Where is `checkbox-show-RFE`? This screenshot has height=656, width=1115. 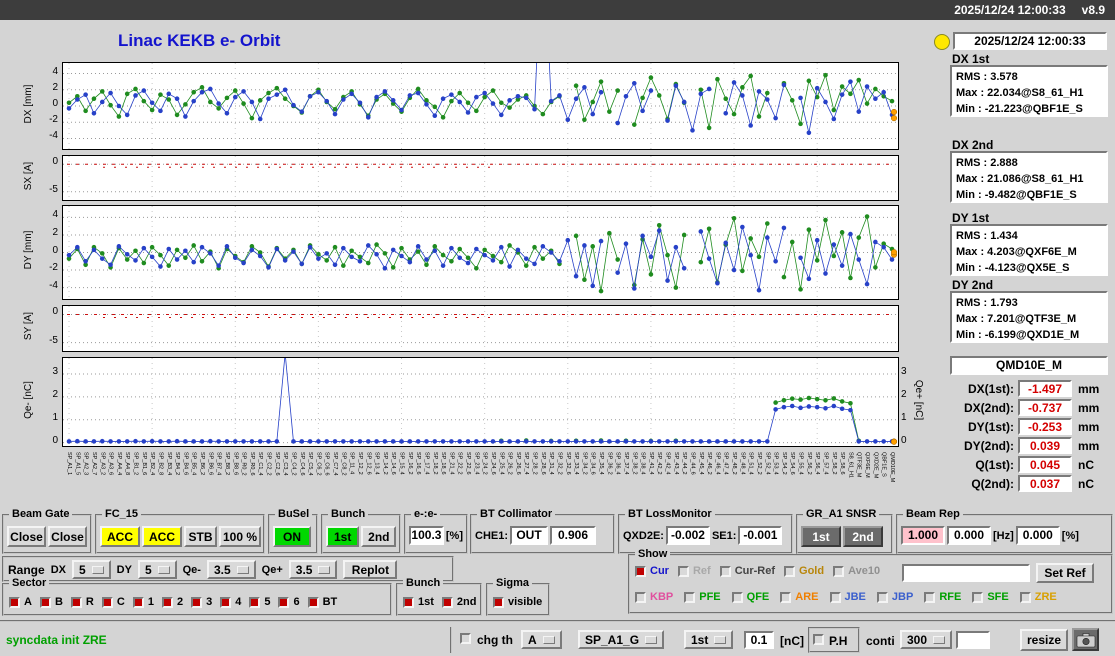
checkbox-show-RFE is located at coordinates (930, 597).